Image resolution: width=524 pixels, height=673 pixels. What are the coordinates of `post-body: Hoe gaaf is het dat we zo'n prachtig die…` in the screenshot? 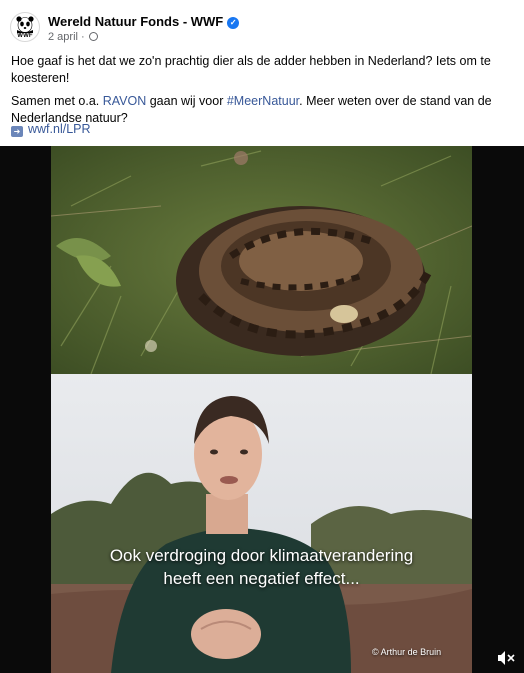 It's located at (263, 93).